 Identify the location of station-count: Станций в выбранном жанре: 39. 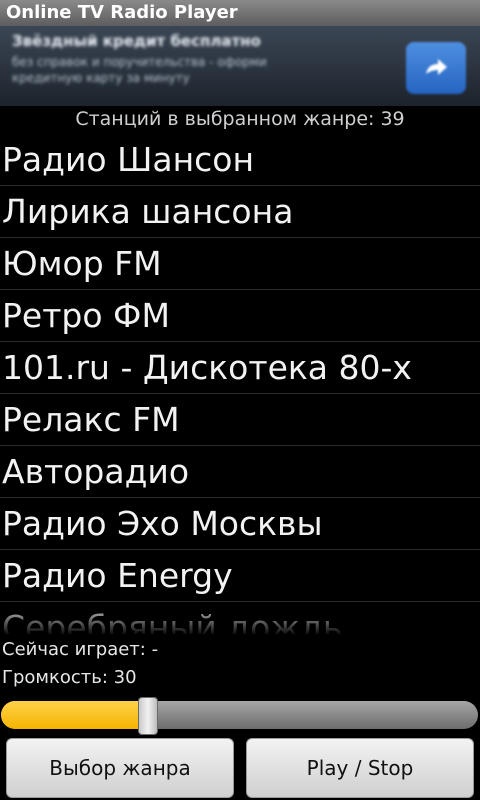
(240, 119).